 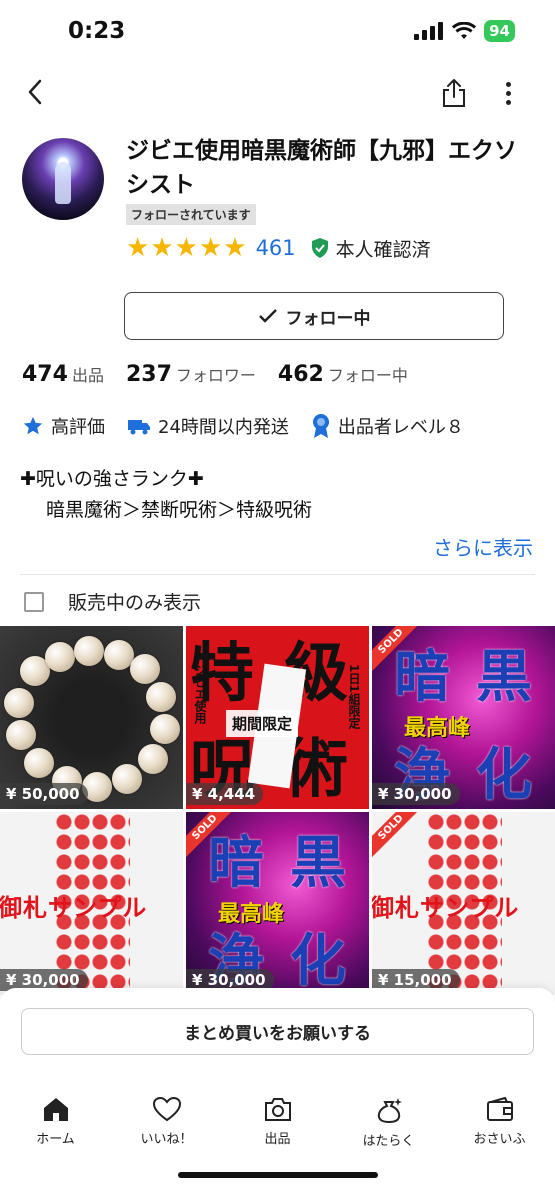 I want to click on verified-shield-icon, so click(x=319, y=248).